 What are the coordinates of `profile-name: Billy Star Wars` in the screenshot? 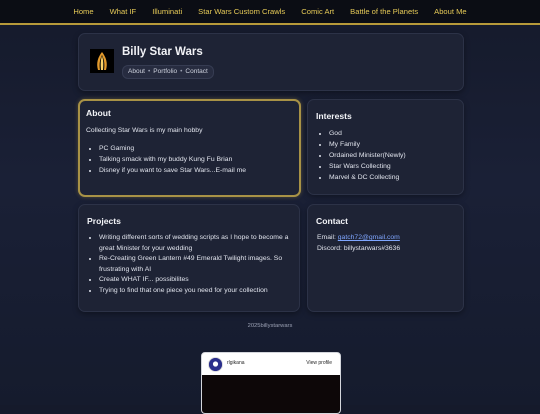 It's located at (162, 52).